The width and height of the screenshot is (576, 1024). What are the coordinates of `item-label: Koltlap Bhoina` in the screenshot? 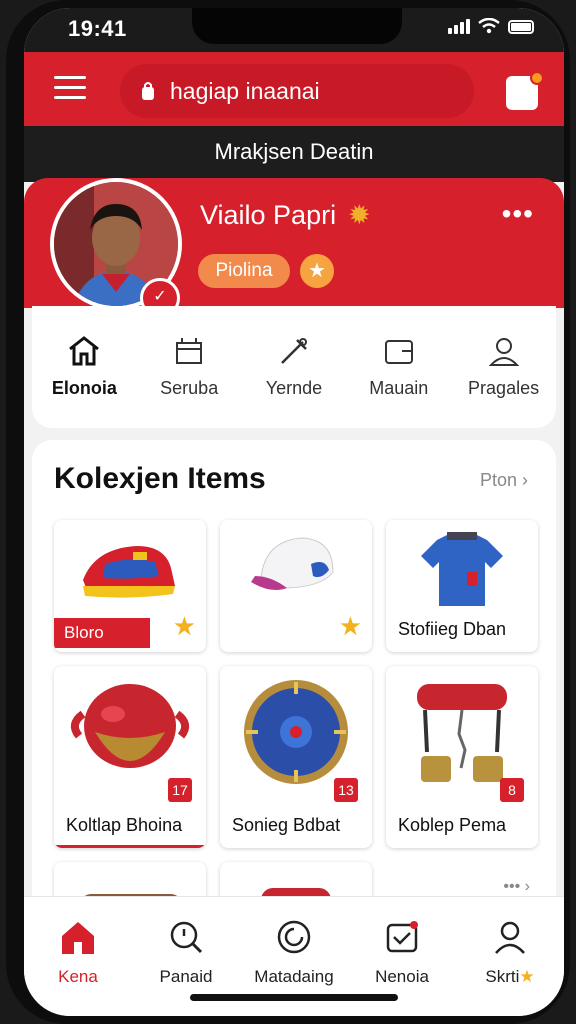 It's located at (124, 825).